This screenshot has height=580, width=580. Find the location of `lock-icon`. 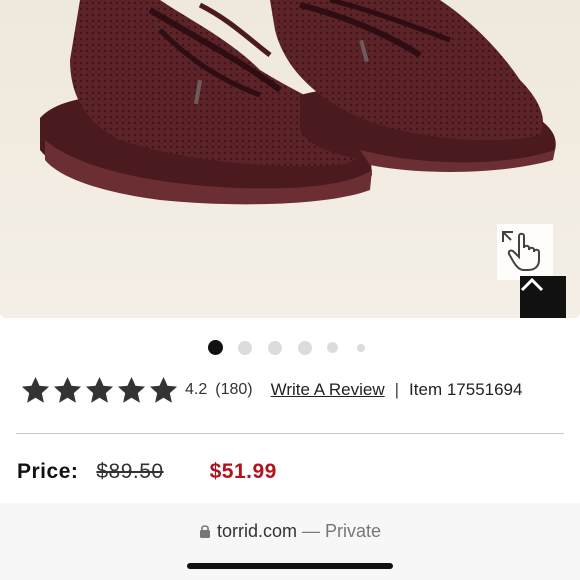

lock-icon is located at coordinates (204, 531).